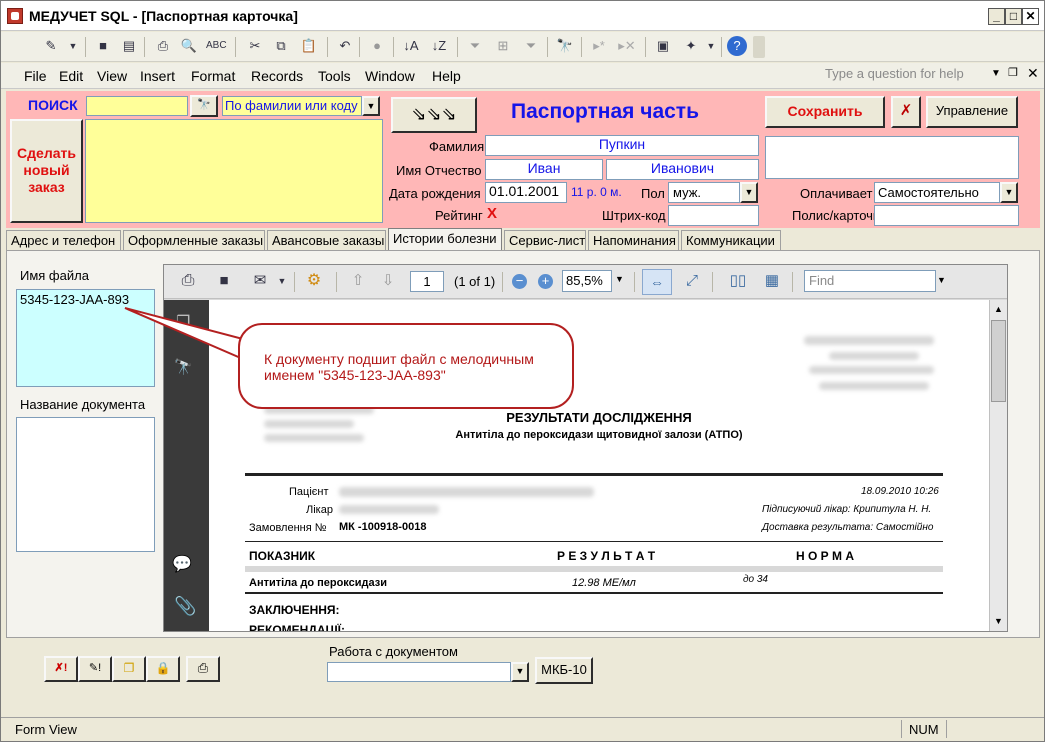 This screenshot has height=742, width=1045. What do you see at coordinates (704, 192) in the screenshot?
I see `sex-select: муж.` at bounding box center [704, 192].